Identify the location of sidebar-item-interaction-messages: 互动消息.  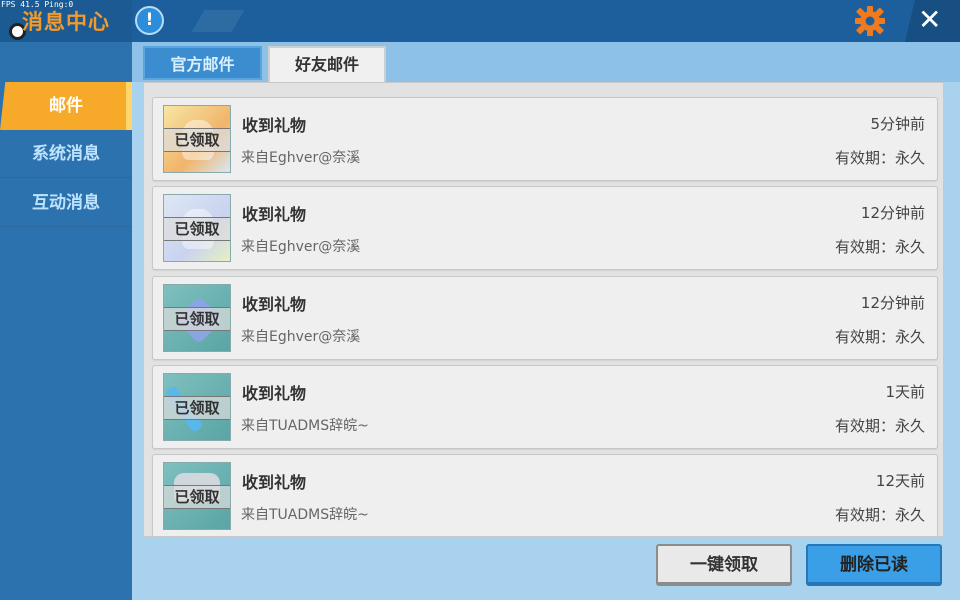
(66, 203).